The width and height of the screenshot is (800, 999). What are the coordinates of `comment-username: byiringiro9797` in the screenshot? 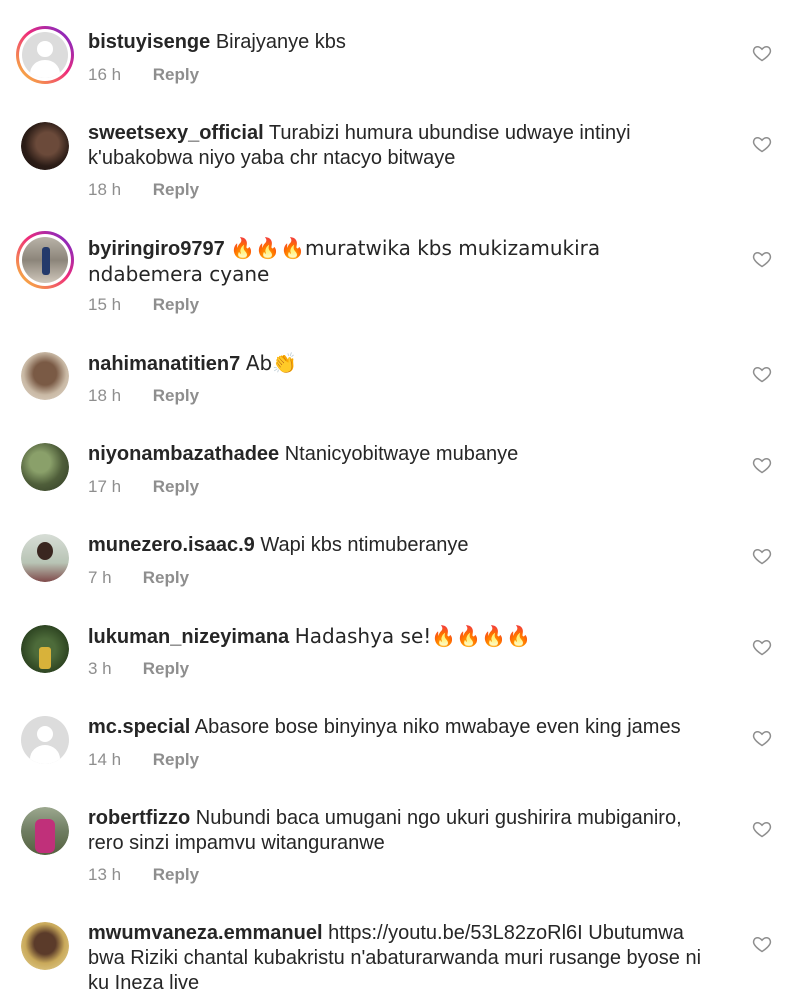 It's located at (156, 249).